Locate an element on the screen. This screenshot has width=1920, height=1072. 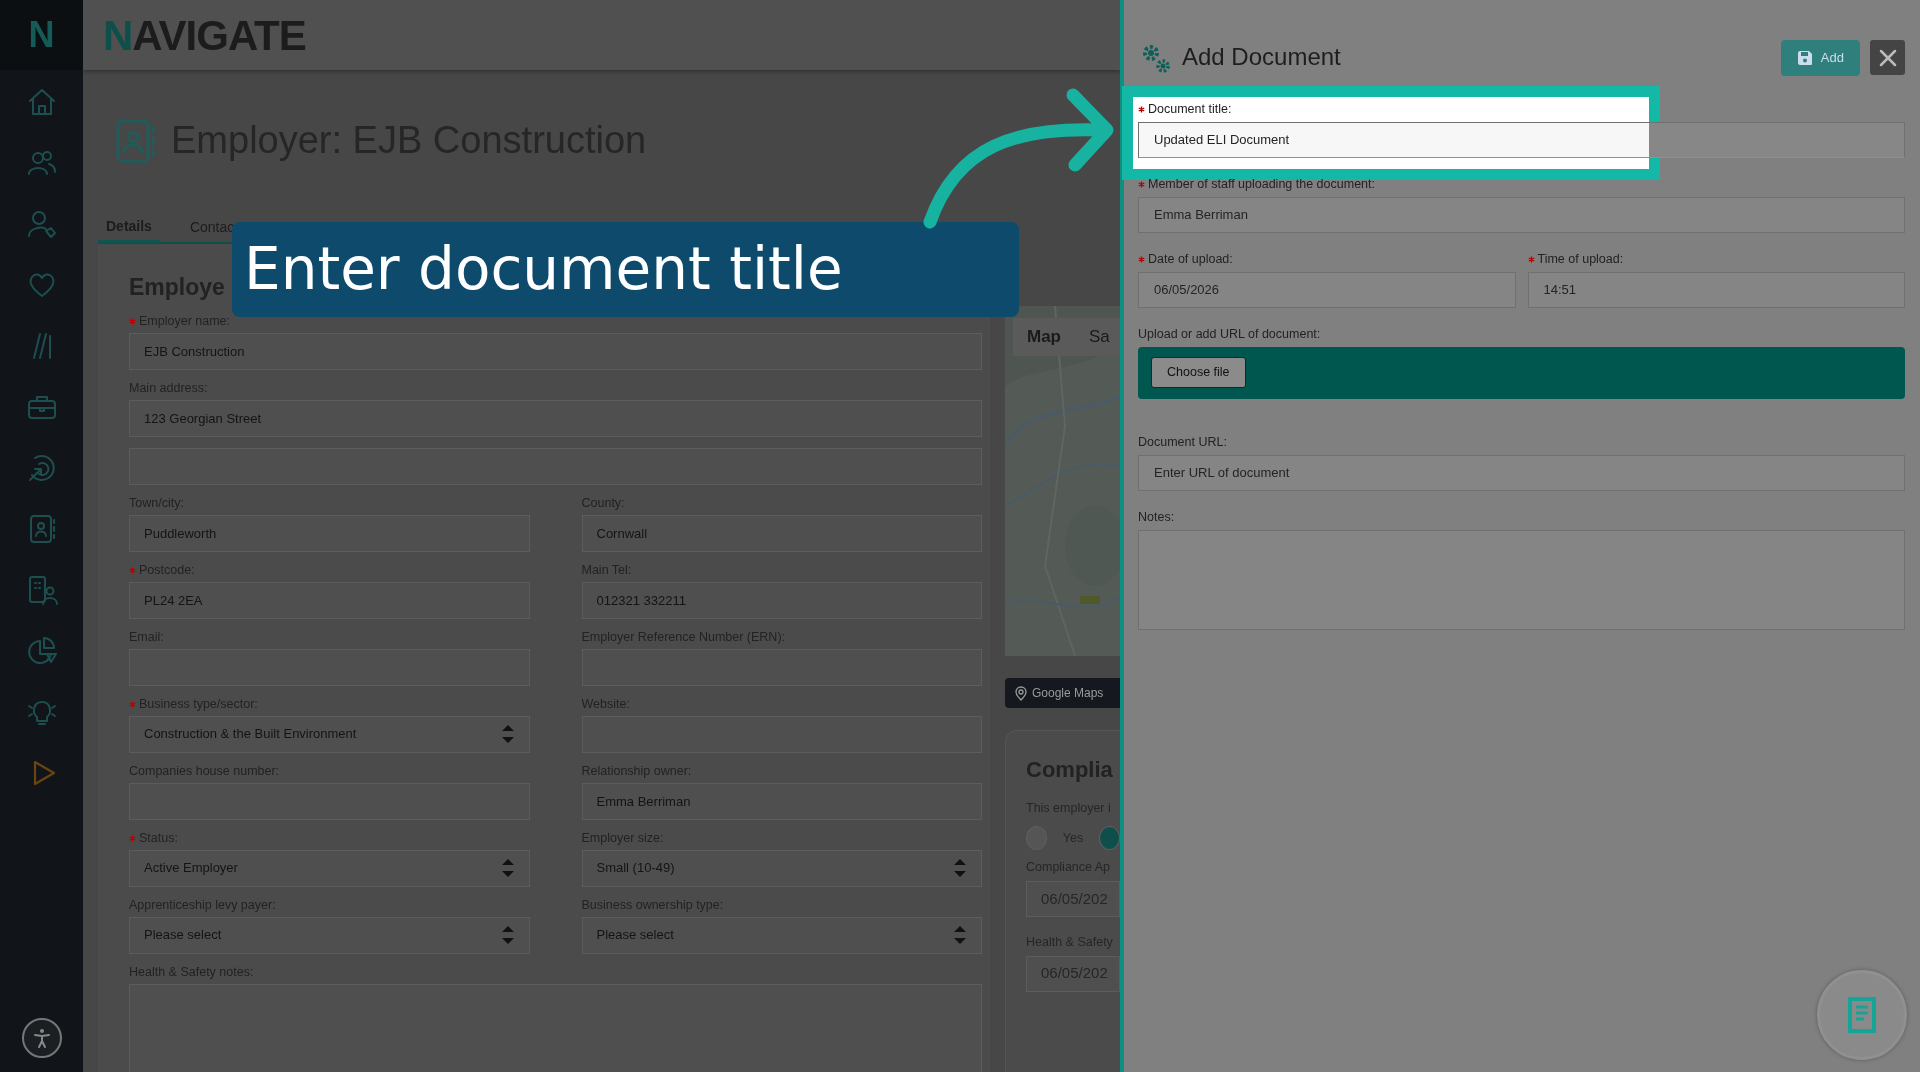
select-value: Construction & the Built Environment is located at coordinates (250, 734).